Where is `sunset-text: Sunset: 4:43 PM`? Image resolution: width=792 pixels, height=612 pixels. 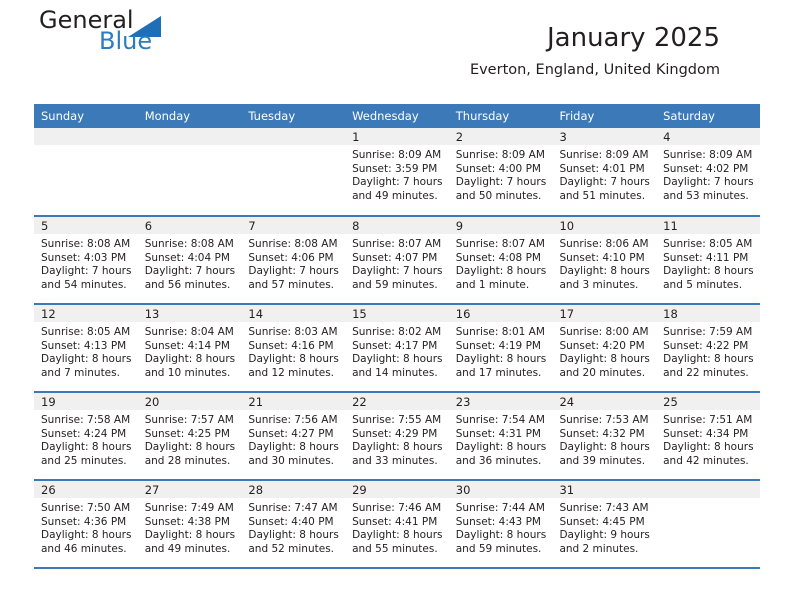 sunset-text: Sunset: 4:43 PM is located at coordinates (498, 521).